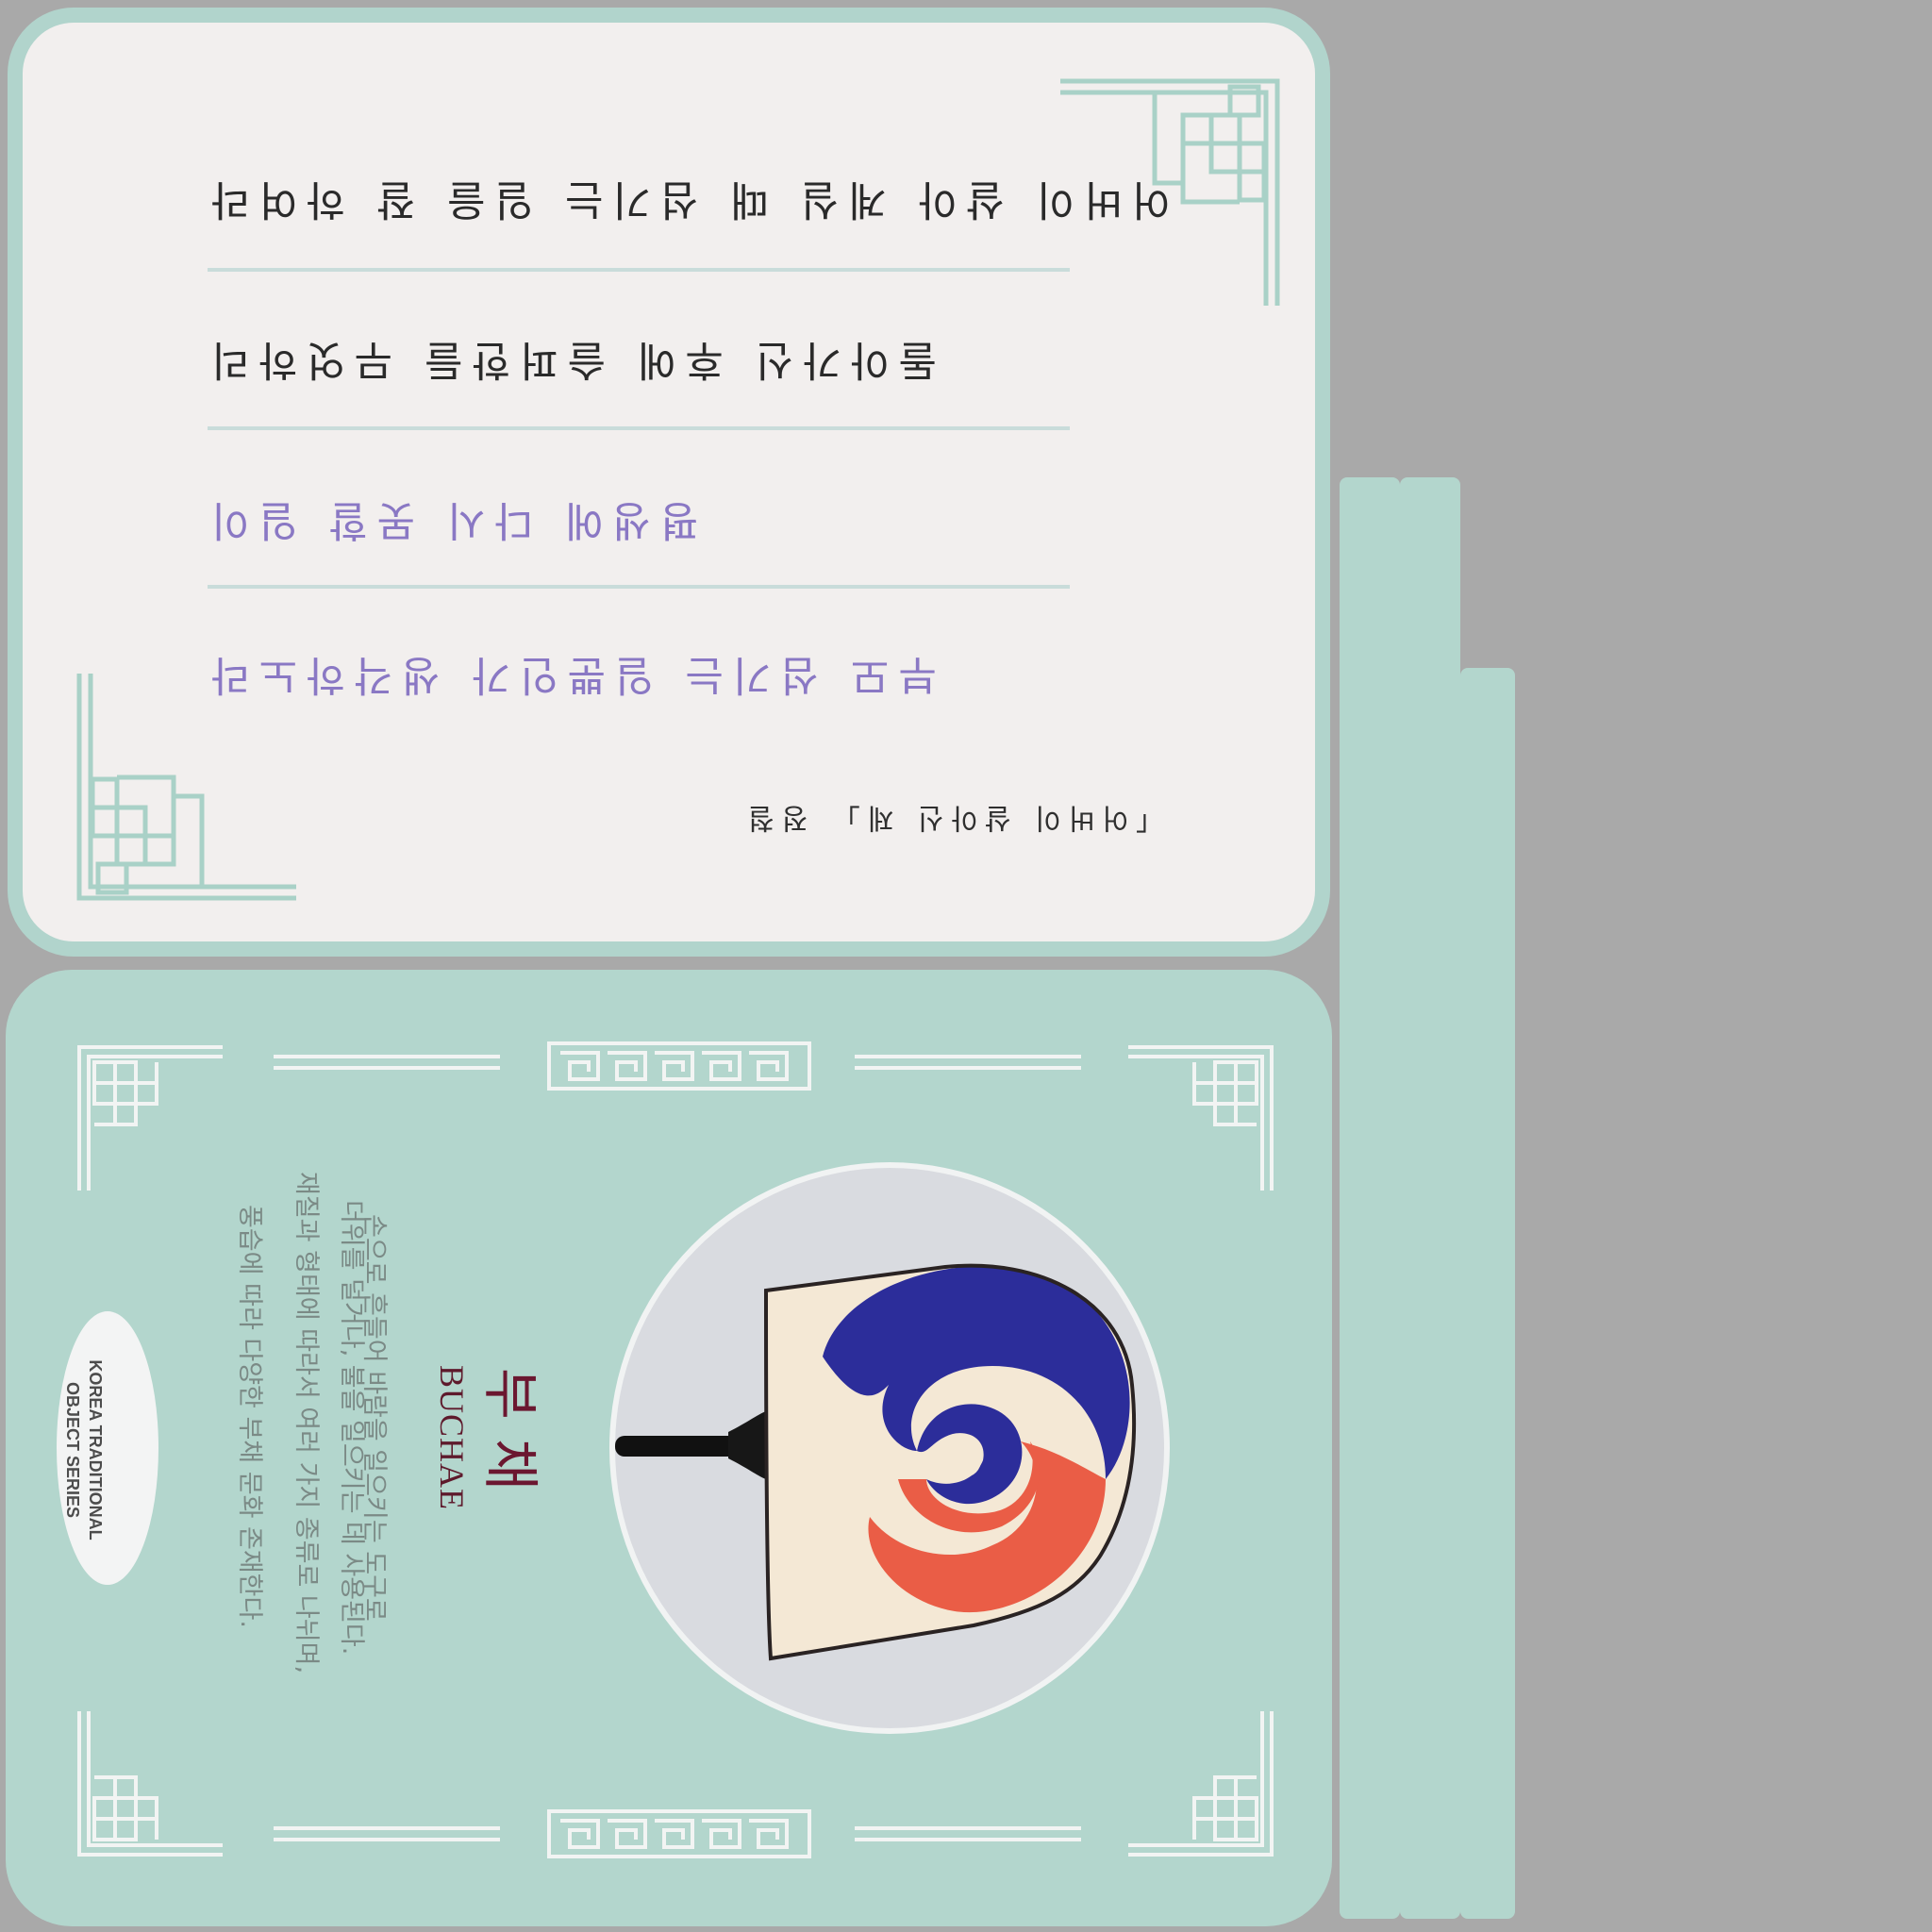  I want to click on corner-ornament-info-top-left, so click(150, 1118).